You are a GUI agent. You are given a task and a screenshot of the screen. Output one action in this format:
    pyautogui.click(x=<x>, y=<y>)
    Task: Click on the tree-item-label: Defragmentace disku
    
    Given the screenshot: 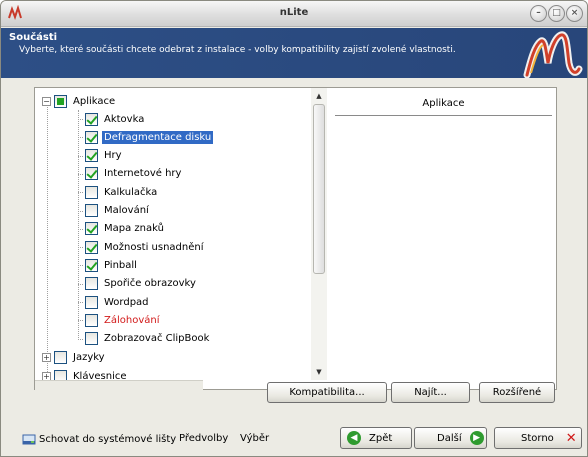 What is the action you would take?
    pyautogui.click(x=158, y=137)
    